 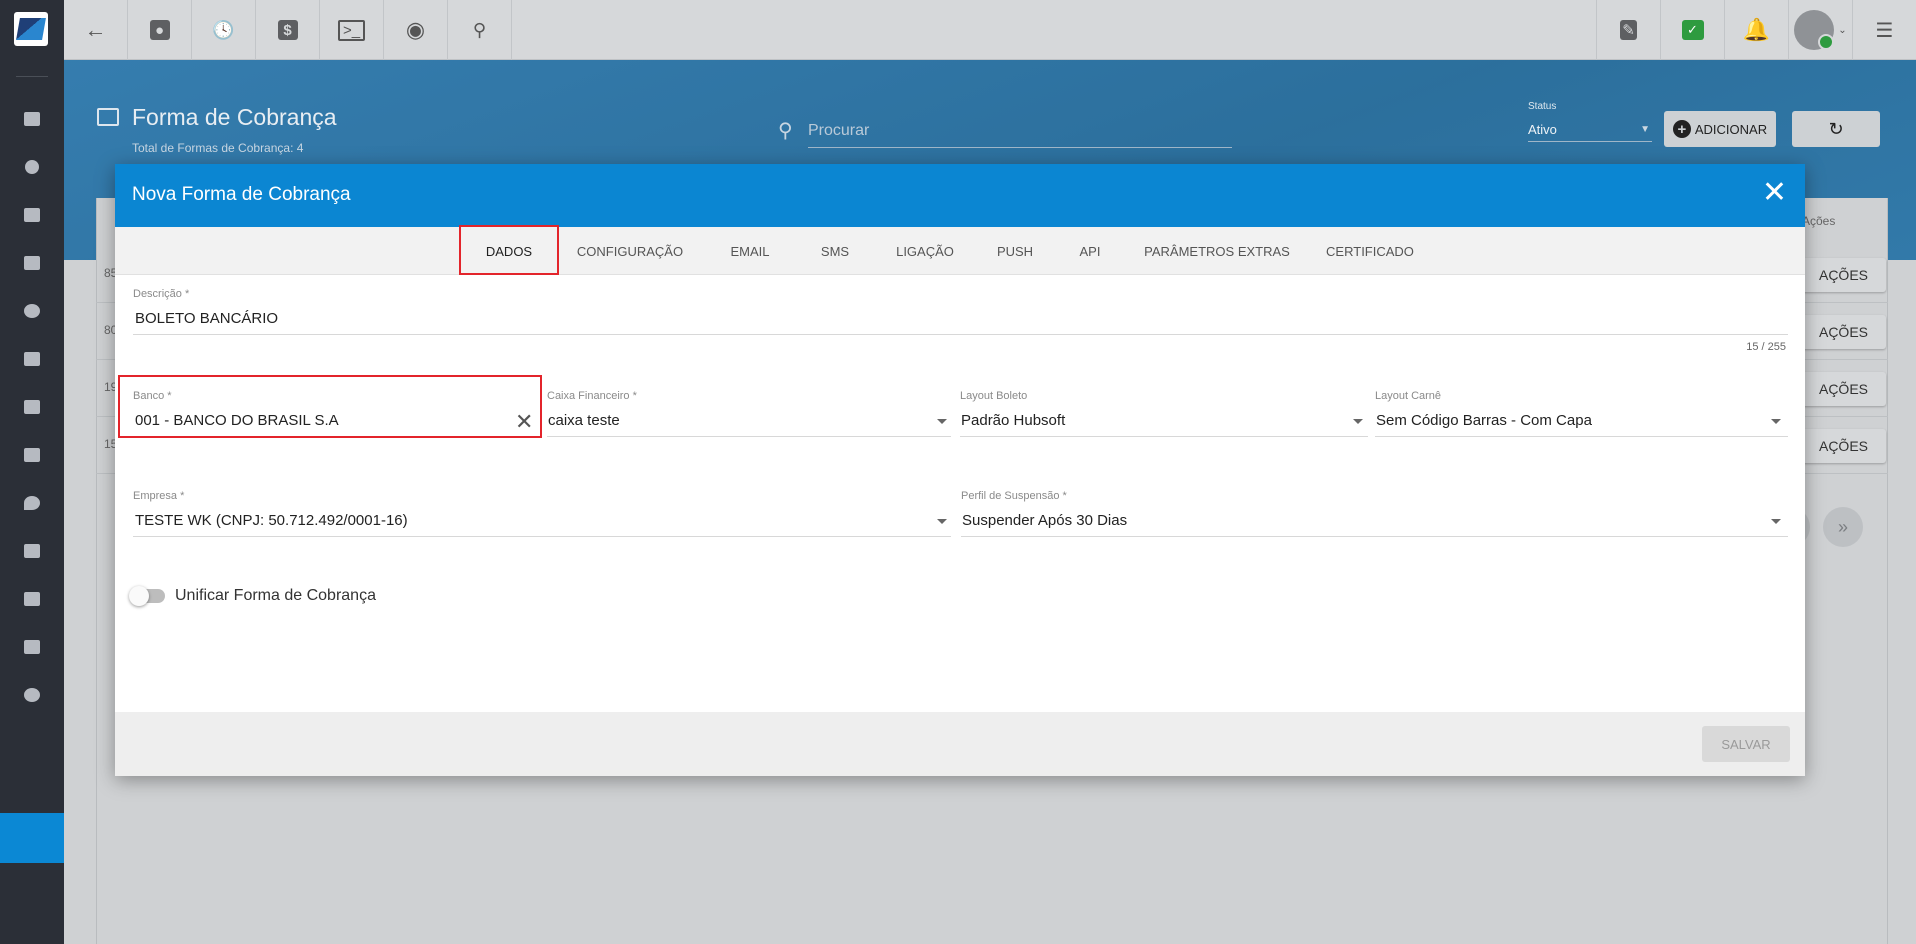 I want to click on dashboard-icon, so click(x=32, y=119).